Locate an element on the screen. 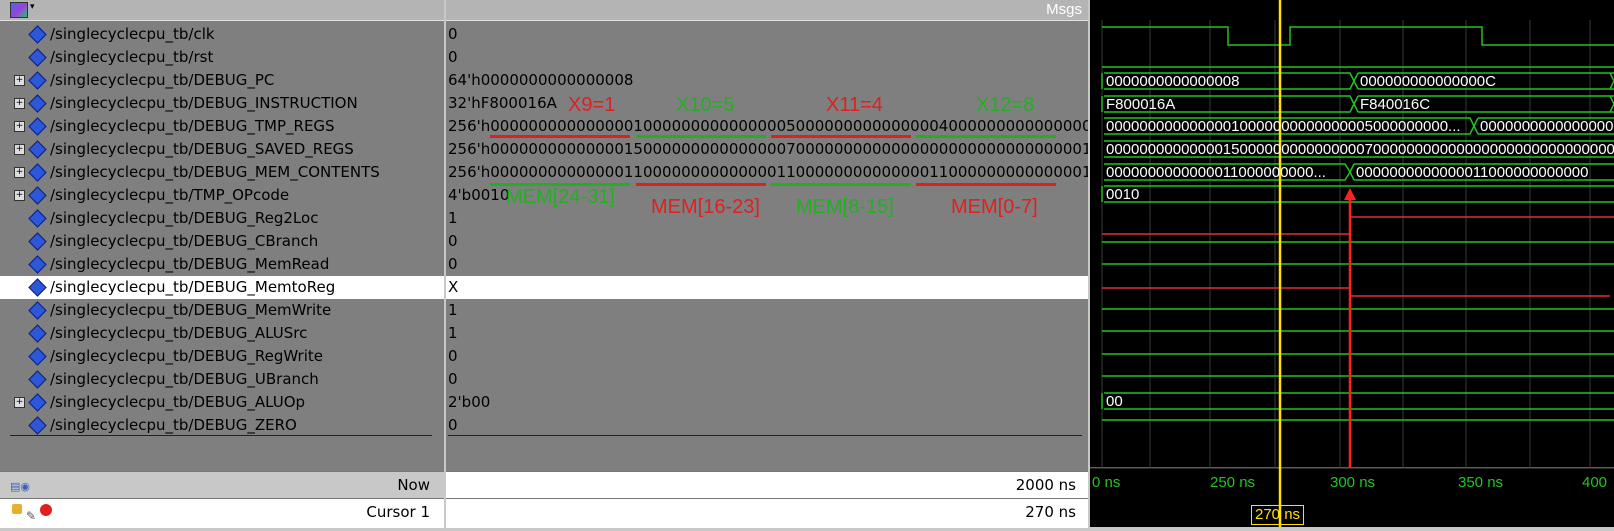  signal-value-row: 64'h0000000000000008 is located at coordinates (767, 80).